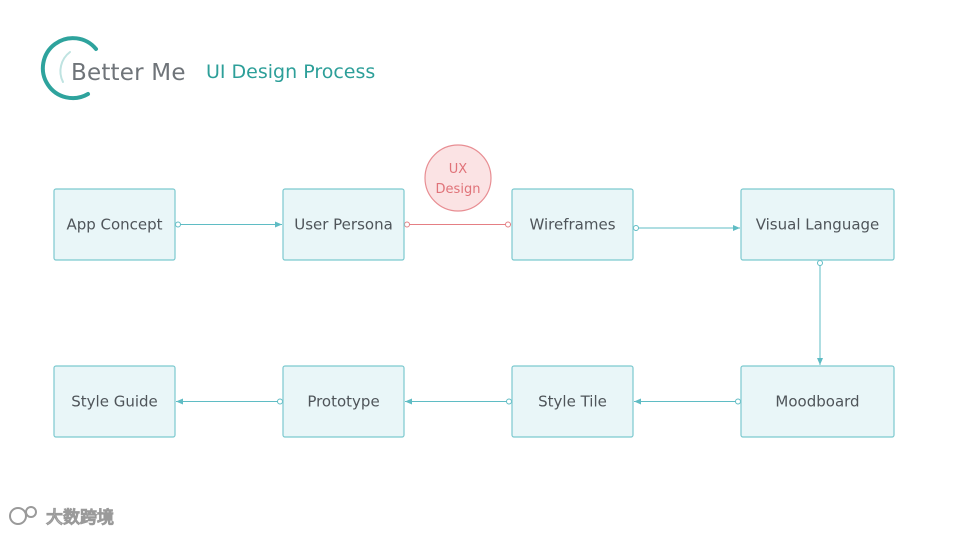  Describe the element at coordinates (458, 169) in the screenshot. I see `ux-design-label-line1: UX` at that location.